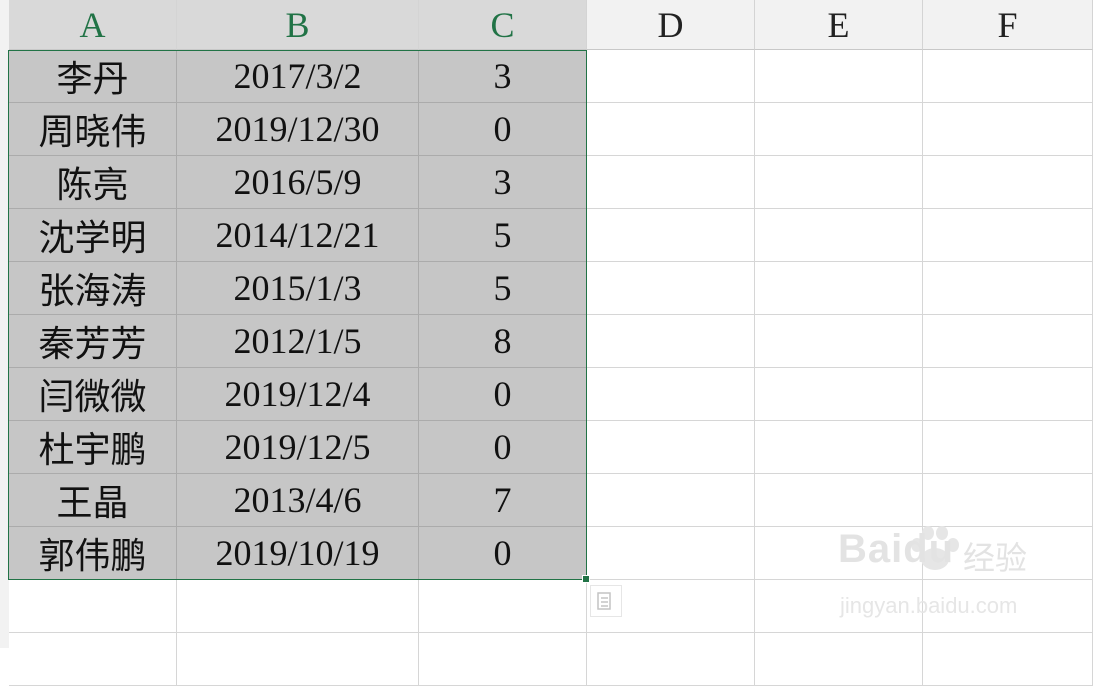  Describe the element at coordinates (503, 606) in the screenshot. I see `cell-c11` at that location.